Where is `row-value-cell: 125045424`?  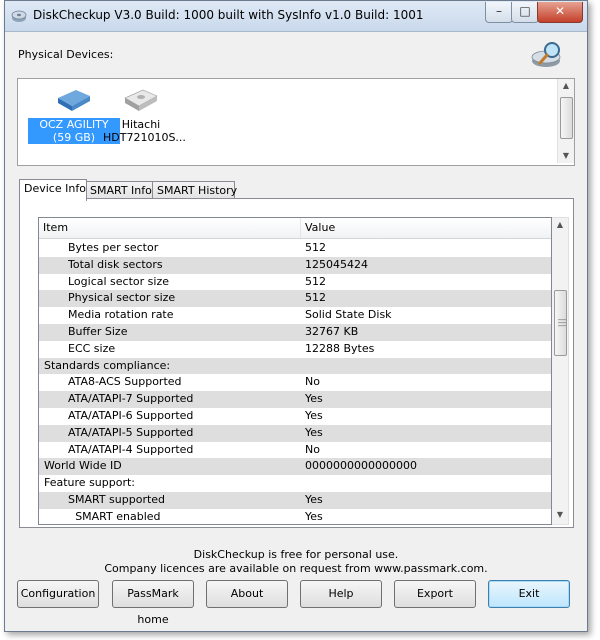
row-value-cell: 125045424 is located at coordinates (336, 264).